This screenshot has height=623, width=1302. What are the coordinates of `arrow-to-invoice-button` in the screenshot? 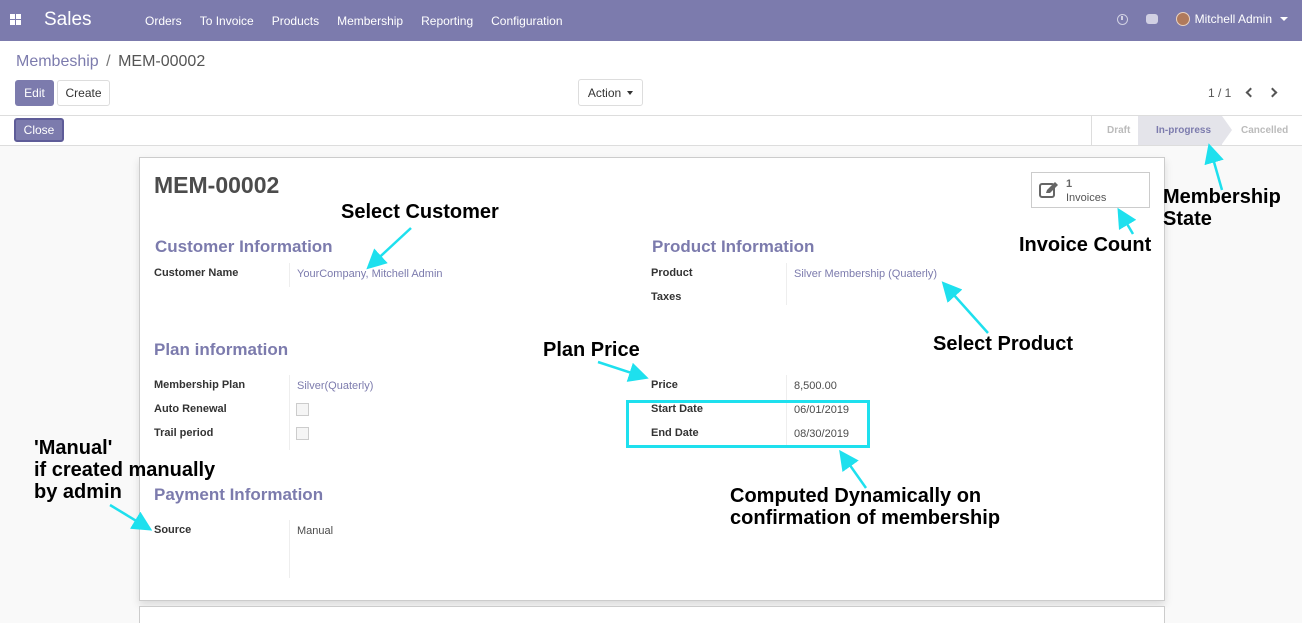 It's located at (1127, 221).